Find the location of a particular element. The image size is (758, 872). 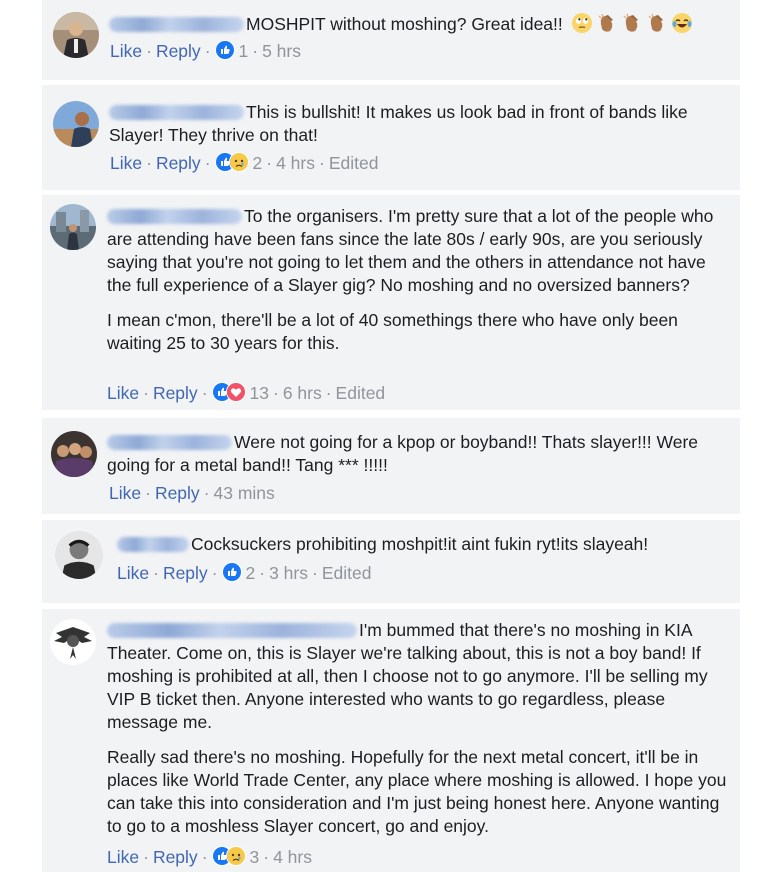

comment-actions: Like · Reply · 2 · 4 hrs · Edited is located at coordinates (244, 163).